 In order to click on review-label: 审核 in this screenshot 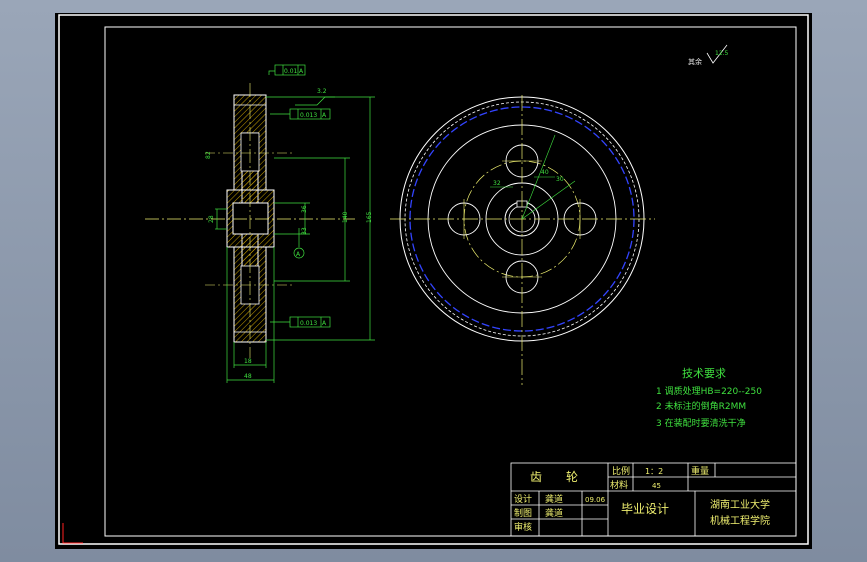, I will do `click(523, 527)`.